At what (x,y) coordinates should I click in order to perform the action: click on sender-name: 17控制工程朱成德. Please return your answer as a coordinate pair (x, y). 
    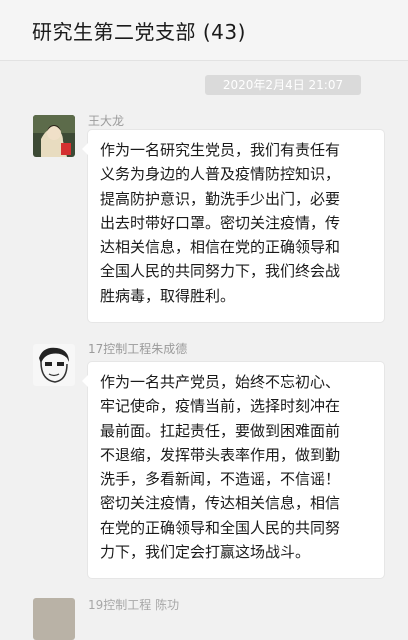
    Looking at the image, I should click on (138, 349).